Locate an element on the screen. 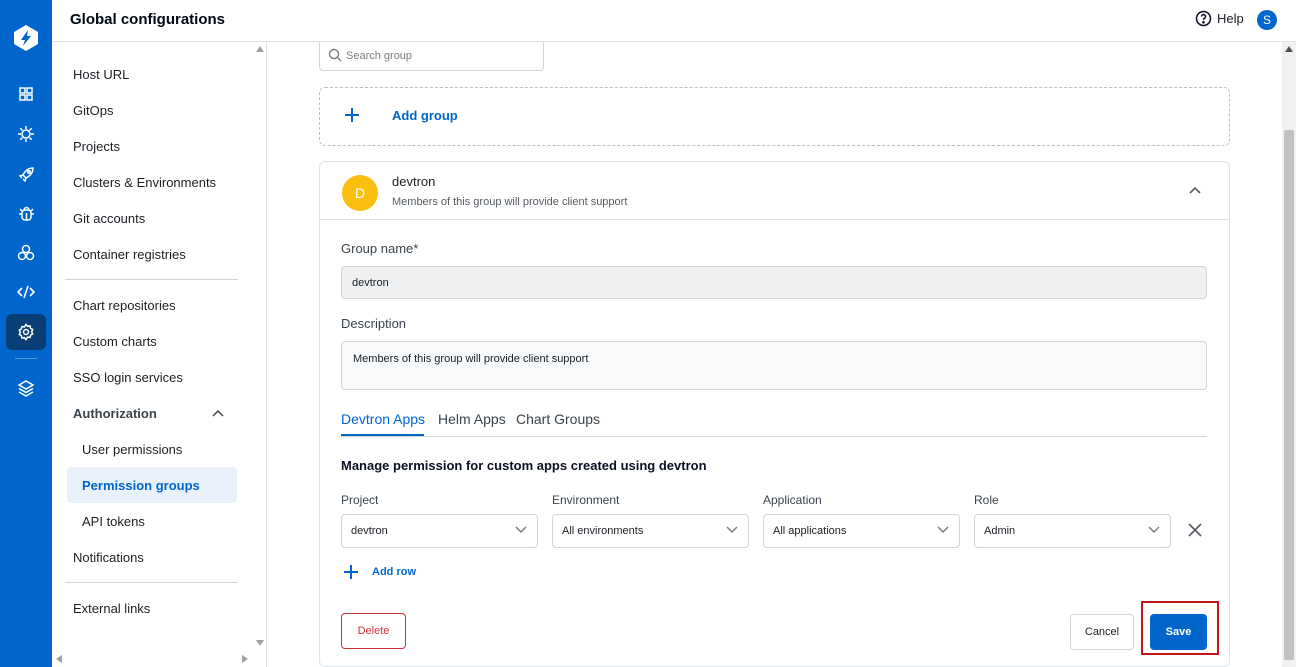 The height and width of the screenshot is (667, 1296). sidebar-item-external-links: External links is located at coordinates (111, 608).